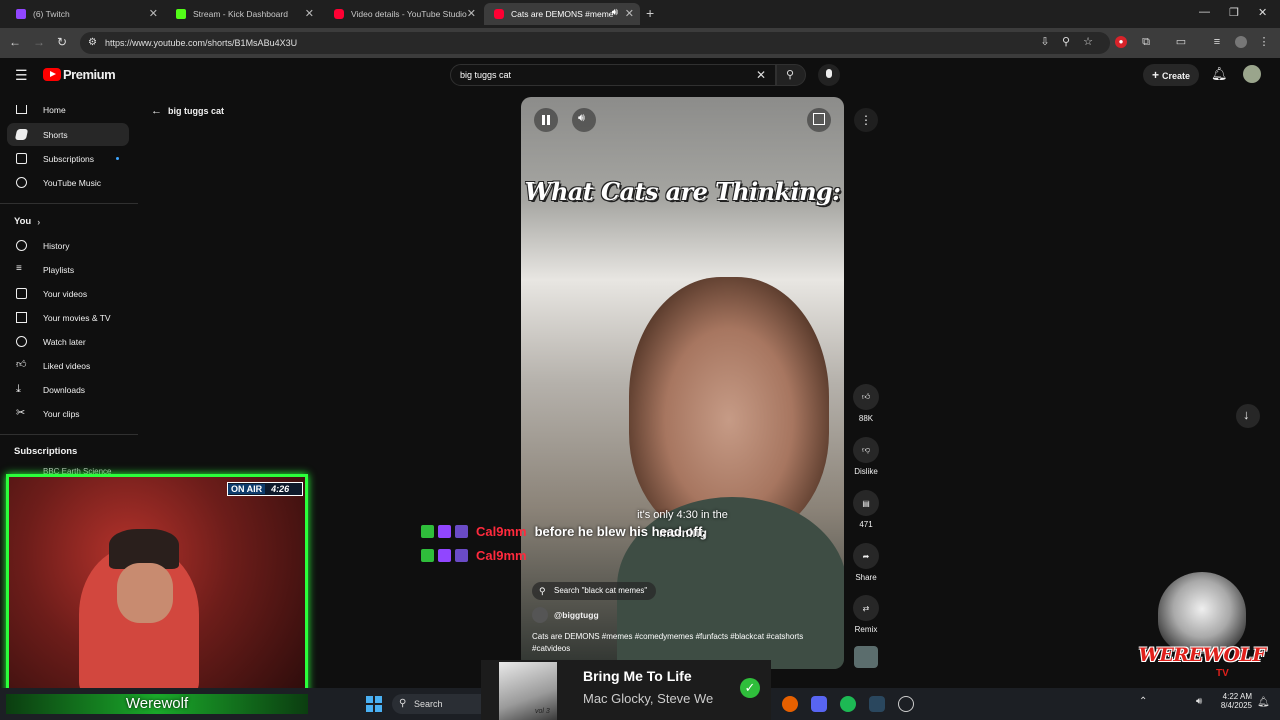 Image resolution: width=1280 pixels, height=720 pixels. I want to click on youtube-icon, so click(499, 14).